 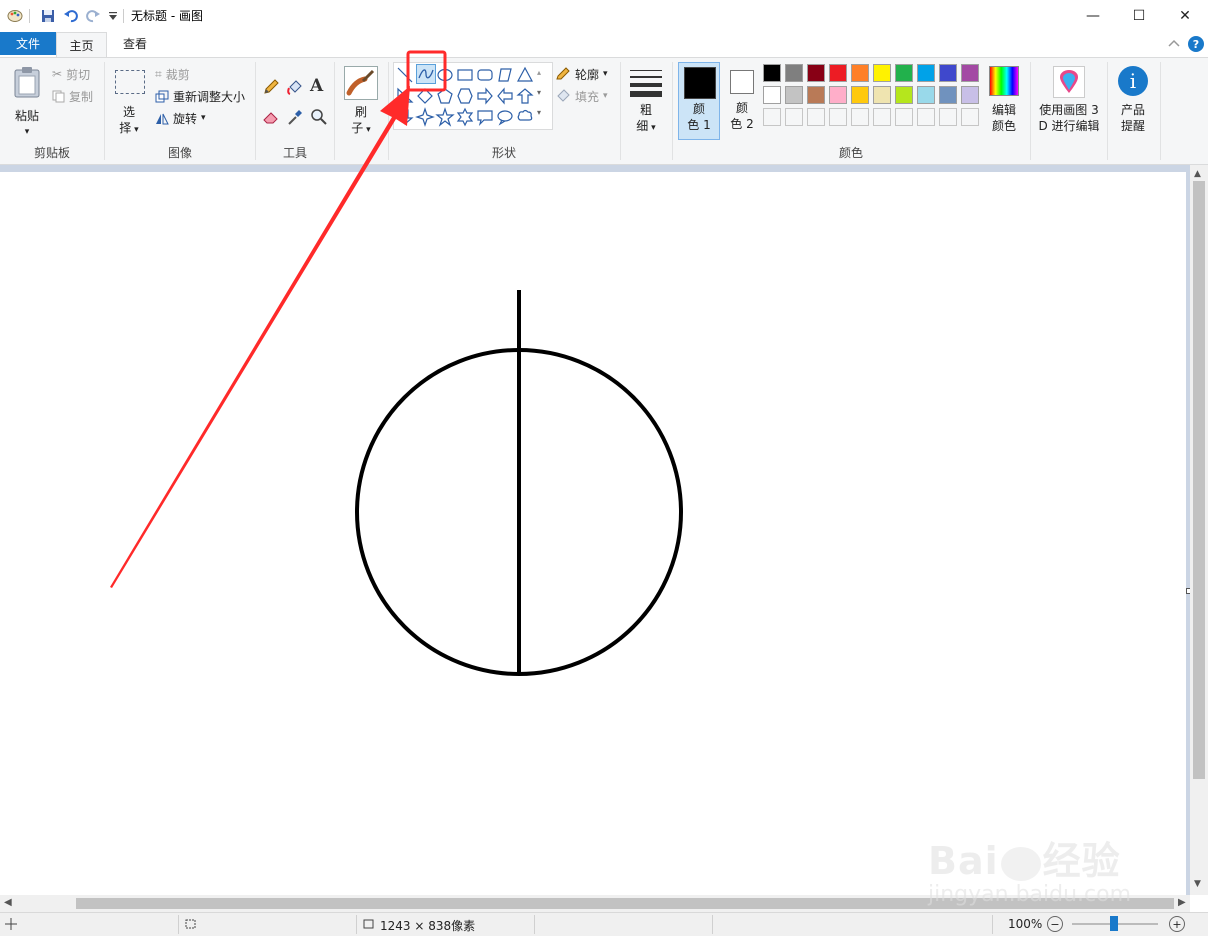 I want to click on rectangle-shape-icon, so click(x=465, y=75).